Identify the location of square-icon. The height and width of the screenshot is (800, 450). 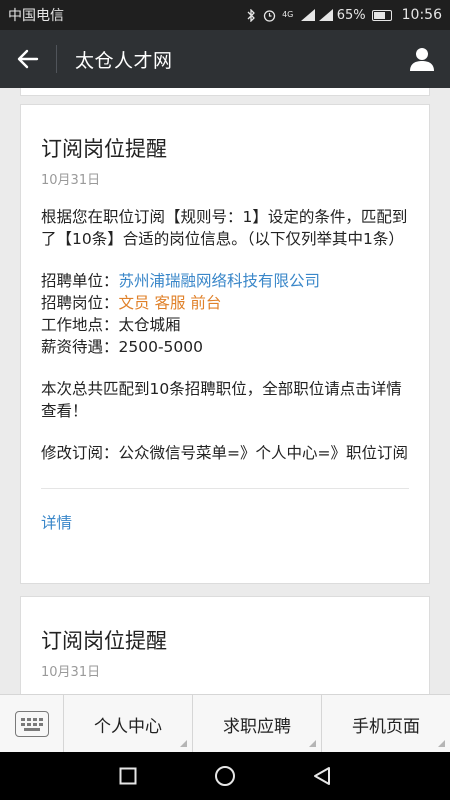
(128, 776).